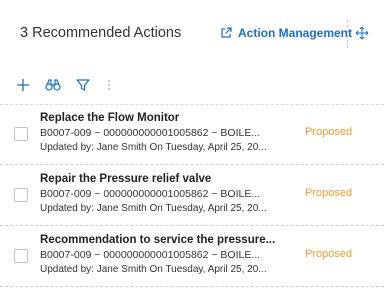 This screenshot has height=295, width=384. What do you see at coordinates (295, 33) in the screenshot?
I see `action-management-label: Action Management` at bounding box center [295, 33].